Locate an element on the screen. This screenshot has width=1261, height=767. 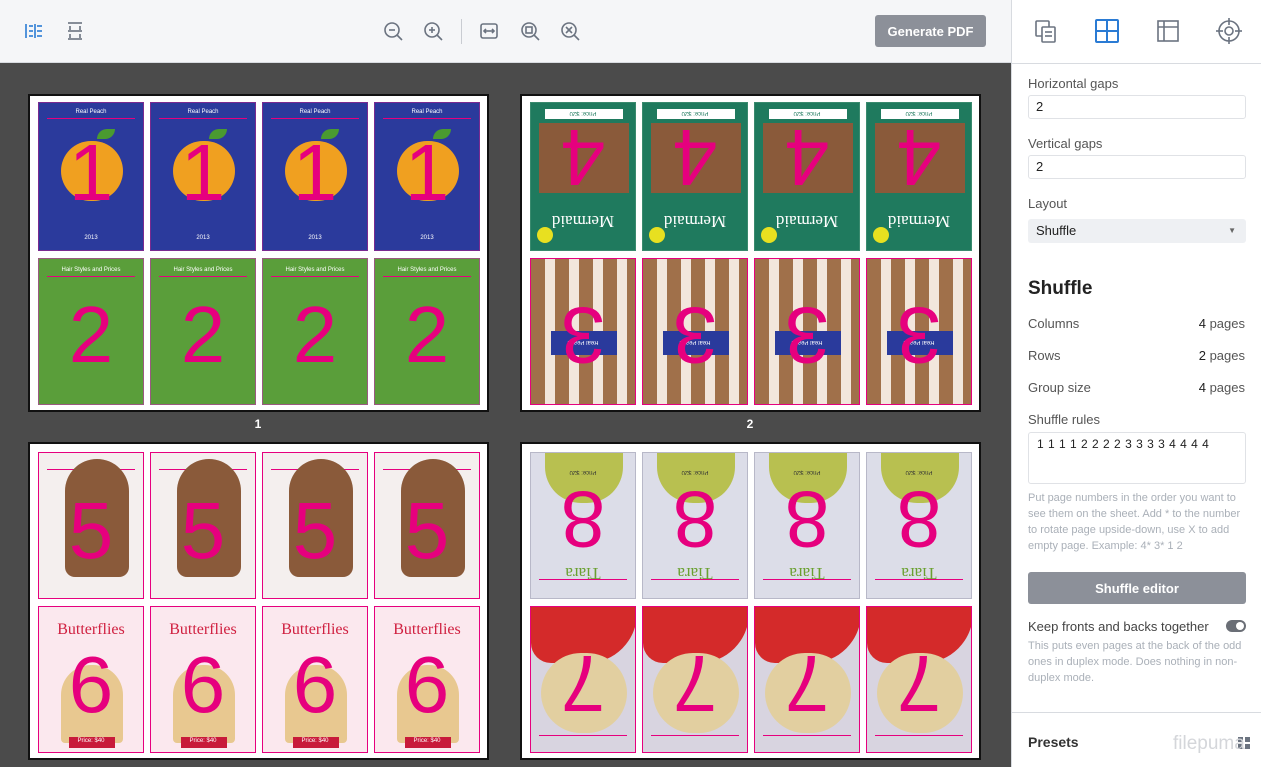
layout-grid-icon is located at coordinates (1107, 31).